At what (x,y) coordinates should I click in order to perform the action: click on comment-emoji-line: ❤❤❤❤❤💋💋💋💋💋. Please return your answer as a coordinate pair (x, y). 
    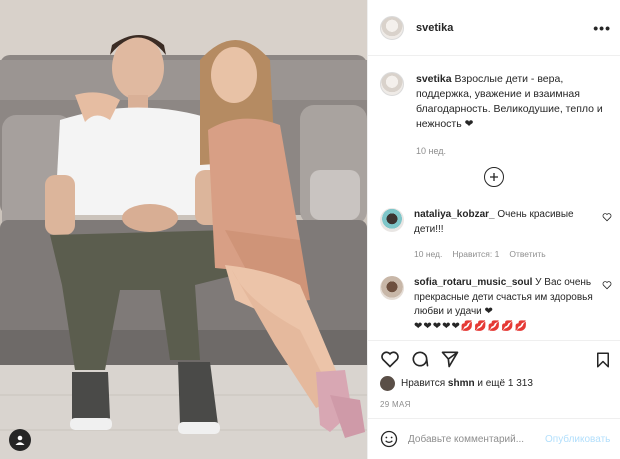
    Looking at the image, I should click on (471, 326).